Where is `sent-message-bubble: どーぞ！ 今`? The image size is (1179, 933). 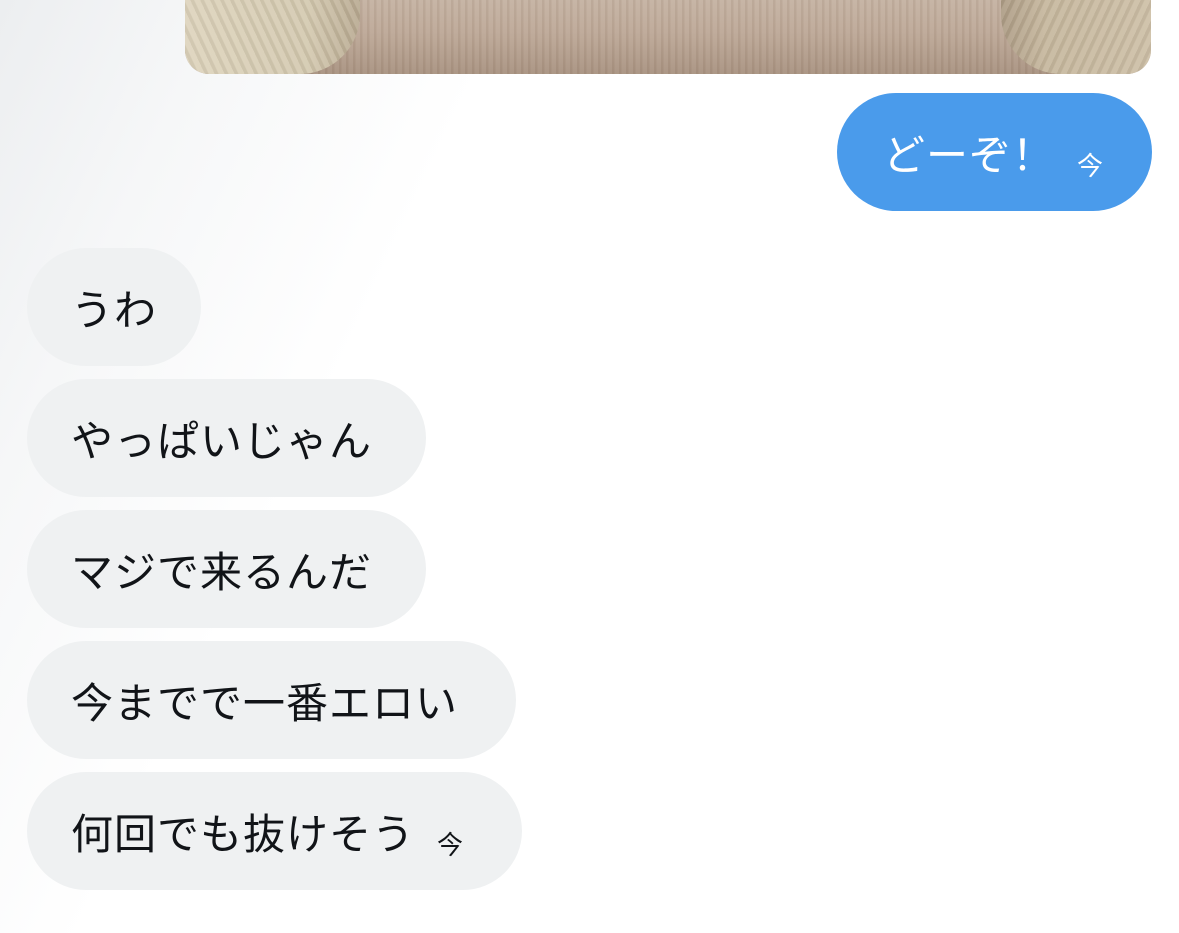 sent-message-bubble: どーぞ！ 今 is located at coordinates (994, 152).